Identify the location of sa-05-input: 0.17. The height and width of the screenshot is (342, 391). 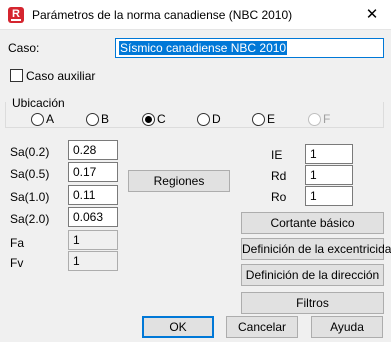
(93, 172).